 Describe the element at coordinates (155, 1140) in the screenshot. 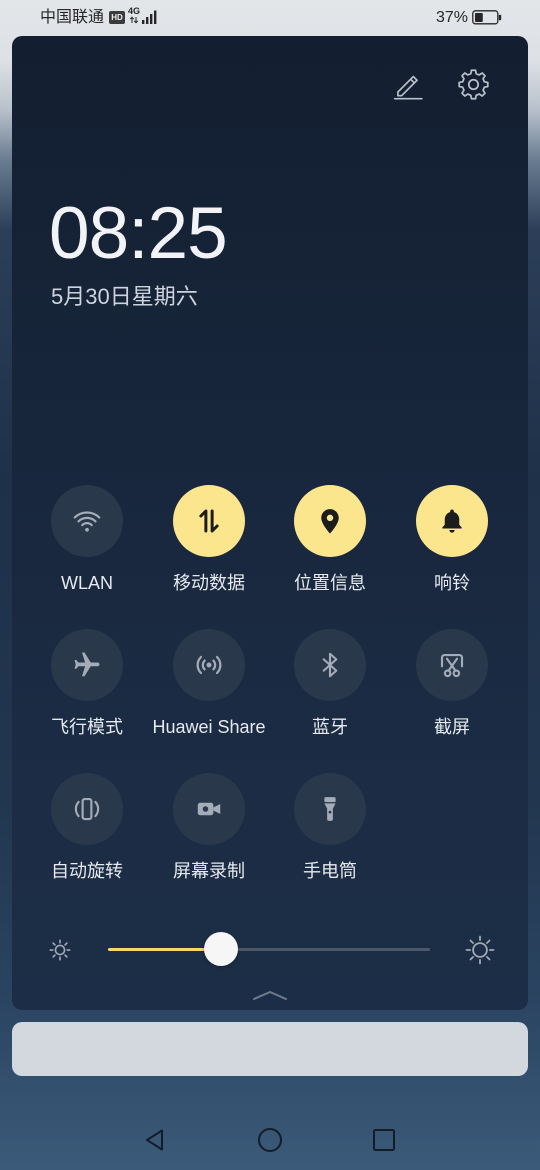

I see `back-icon` at that location.